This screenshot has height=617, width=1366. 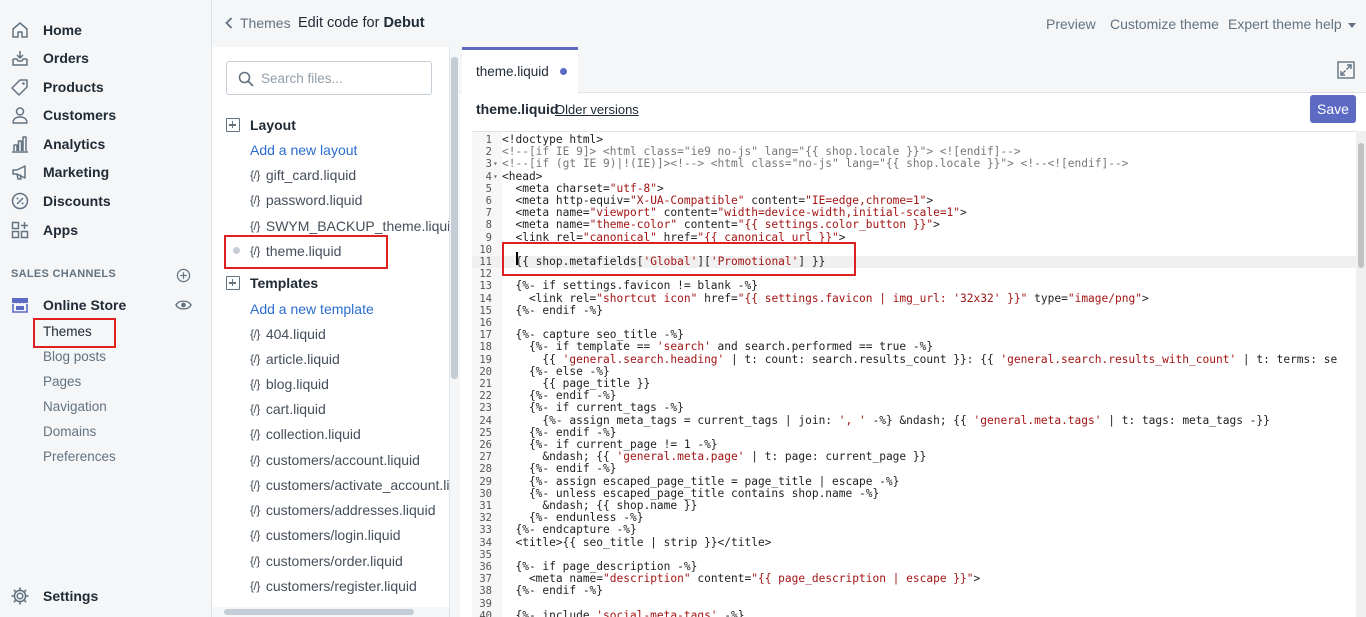 I want to click on editor-tab-strip: theme.liquid, so click(x=913, y=70).